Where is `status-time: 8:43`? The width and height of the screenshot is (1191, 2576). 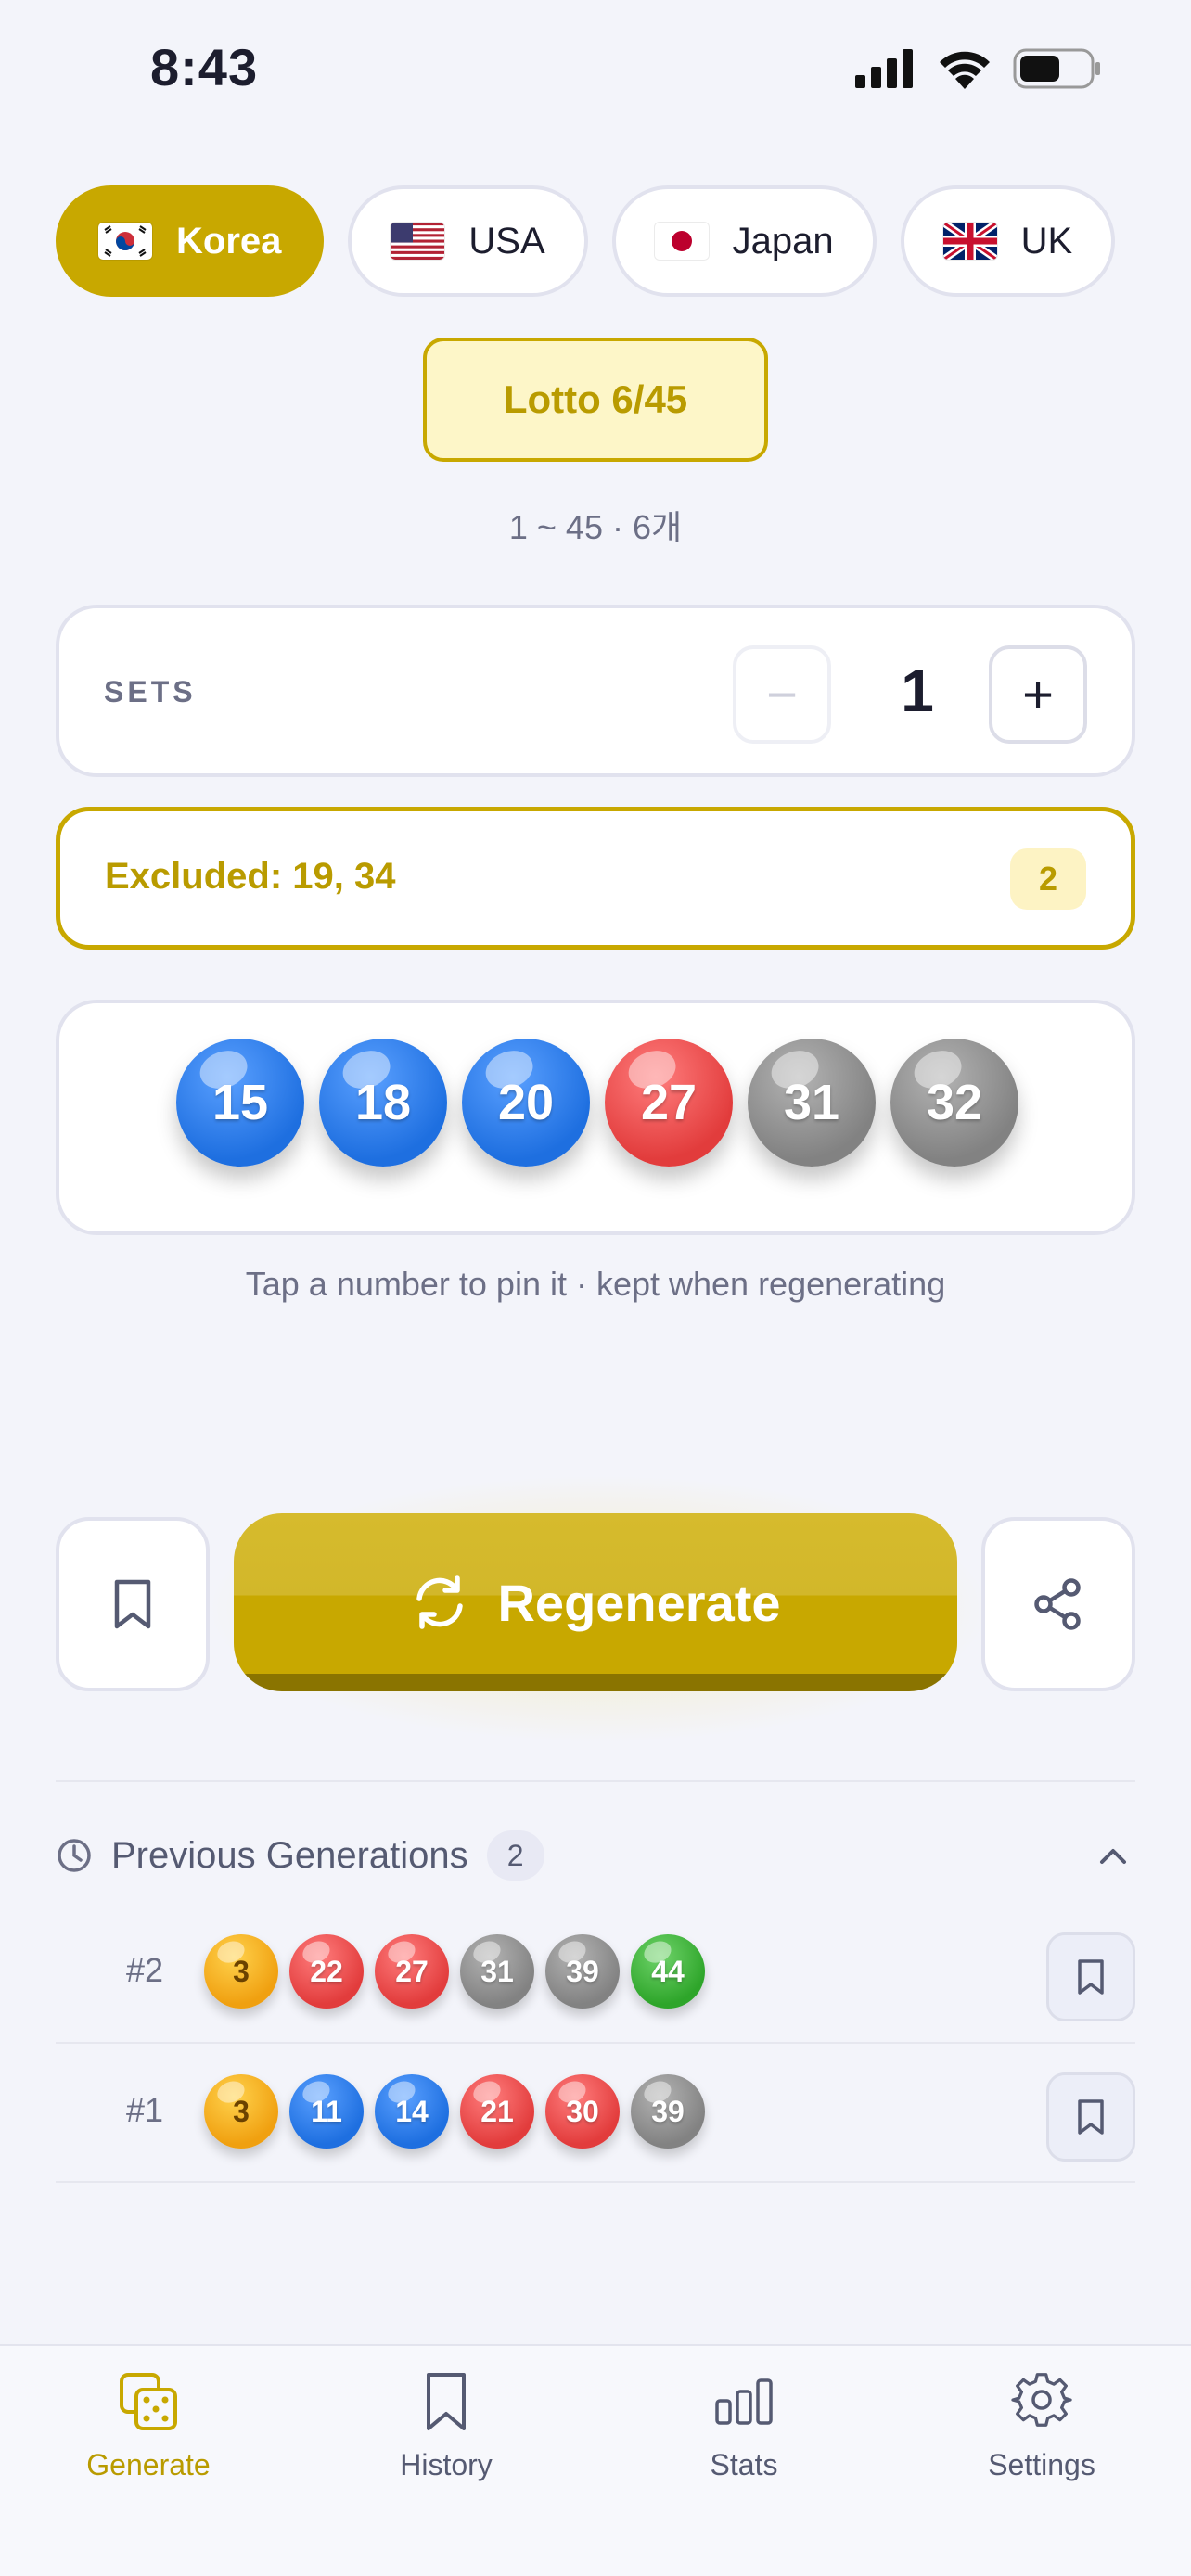
status-time: 8:43 is located at coordinates (204, 67).